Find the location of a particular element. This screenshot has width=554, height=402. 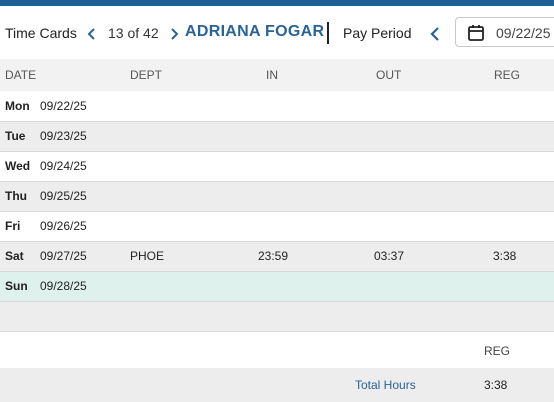

next-employee-button is located at coordinates (174, 34).